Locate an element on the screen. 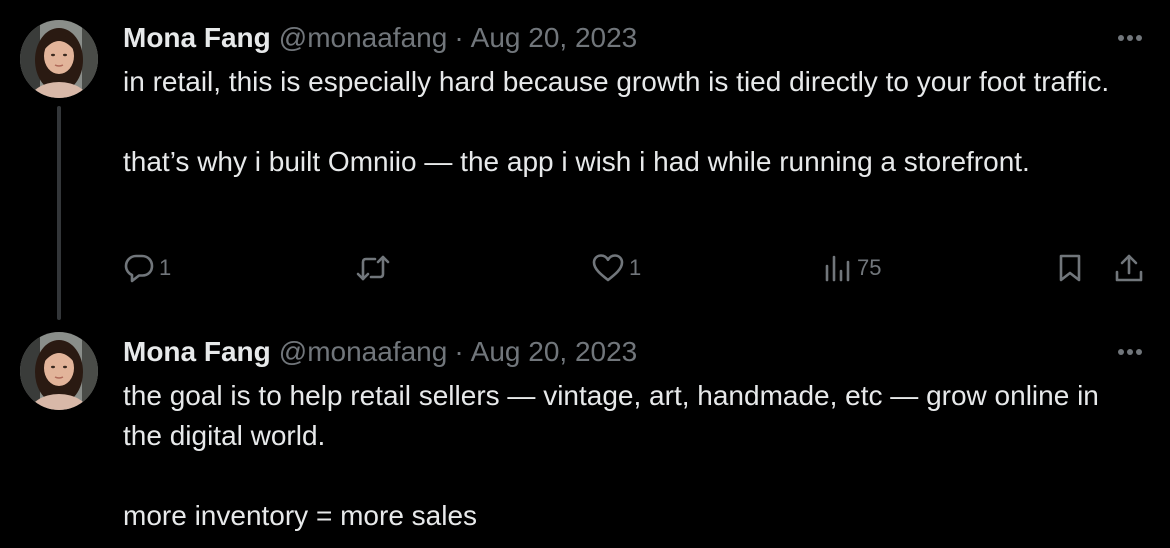 The width and height of the screenshot is (1170, 548). view-count: 75 is located at coordinates (869, 267).